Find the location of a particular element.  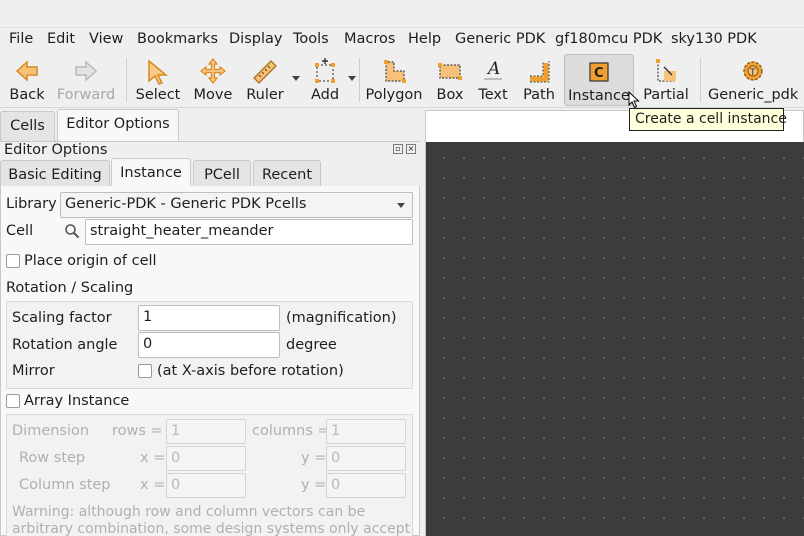

chevron-down-icon is located at coordinates (401, 205).